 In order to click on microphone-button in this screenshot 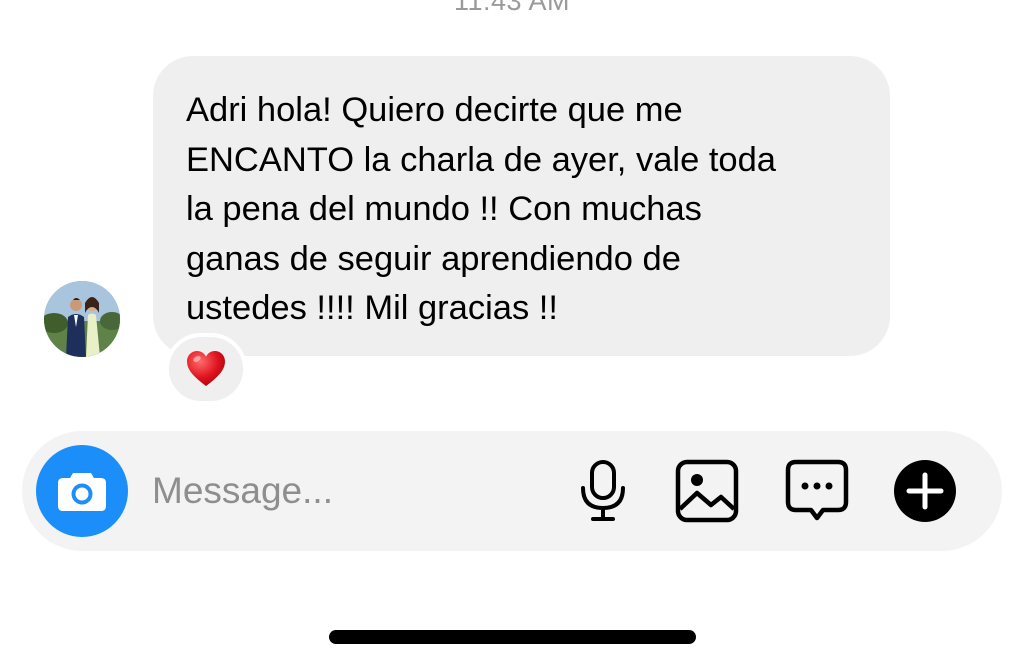, I will do `click(603, 491)`.